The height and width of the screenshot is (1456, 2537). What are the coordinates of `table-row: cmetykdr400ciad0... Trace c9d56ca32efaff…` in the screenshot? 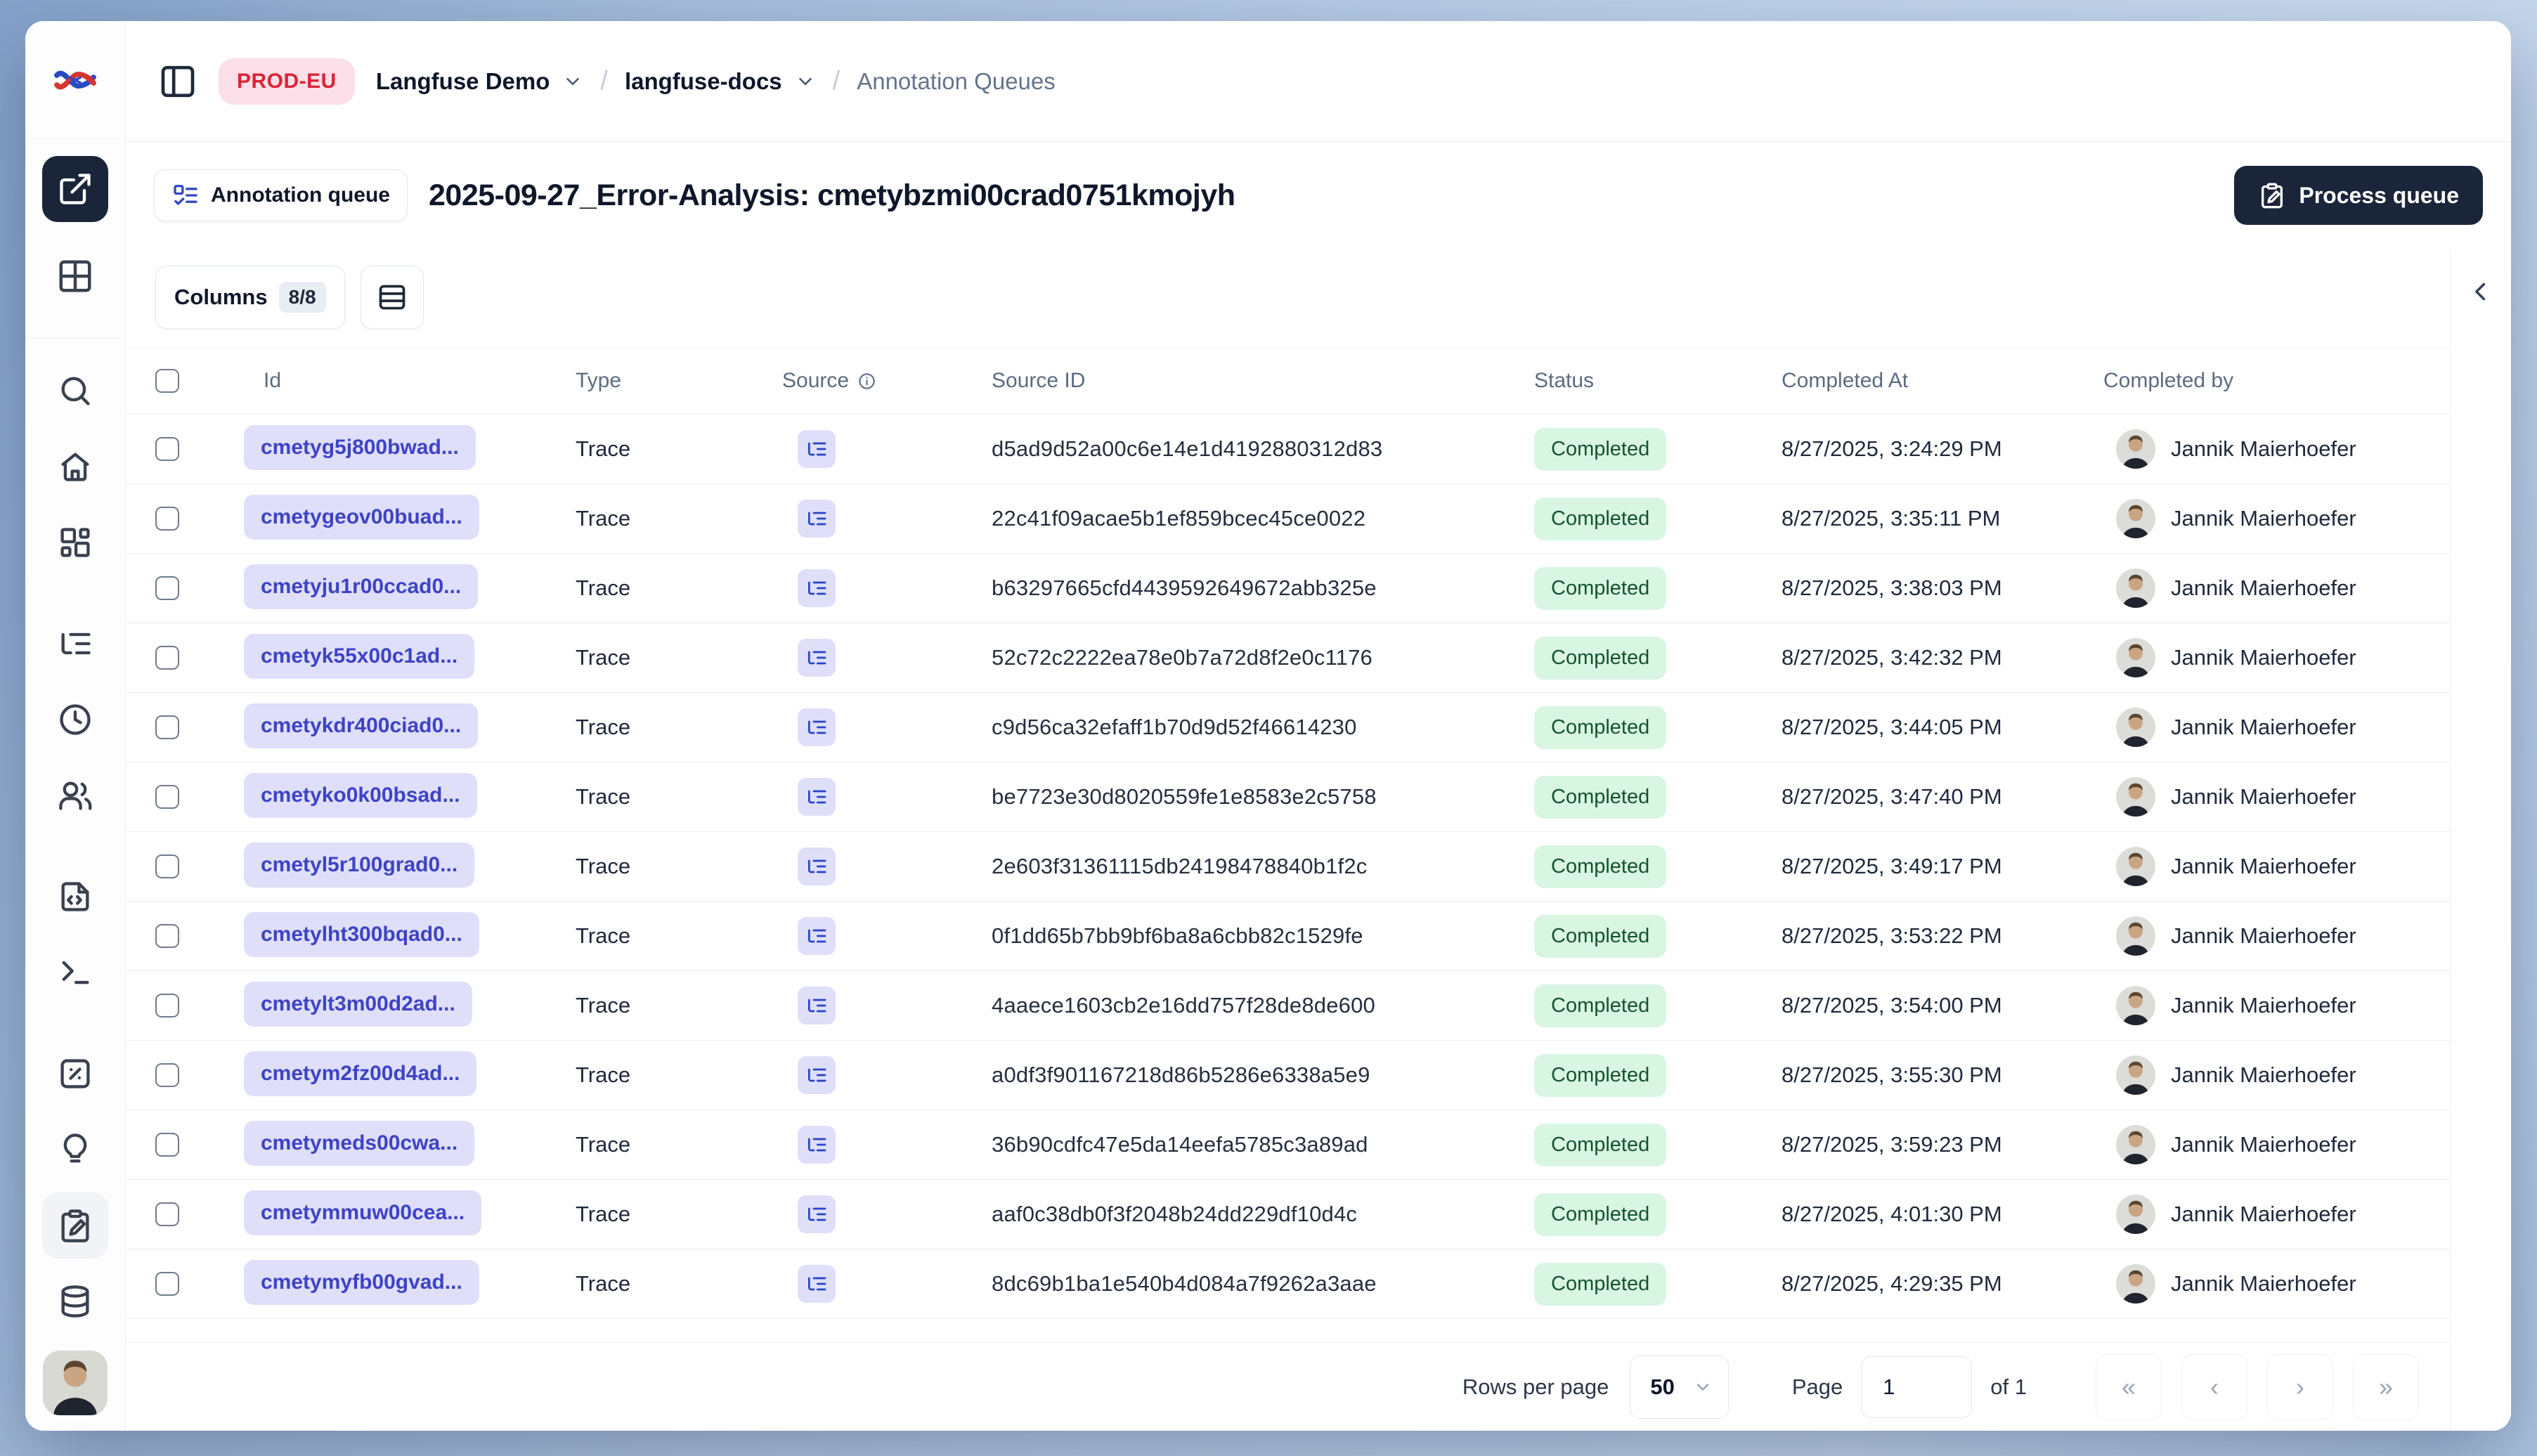 It's located at (1288, 728).